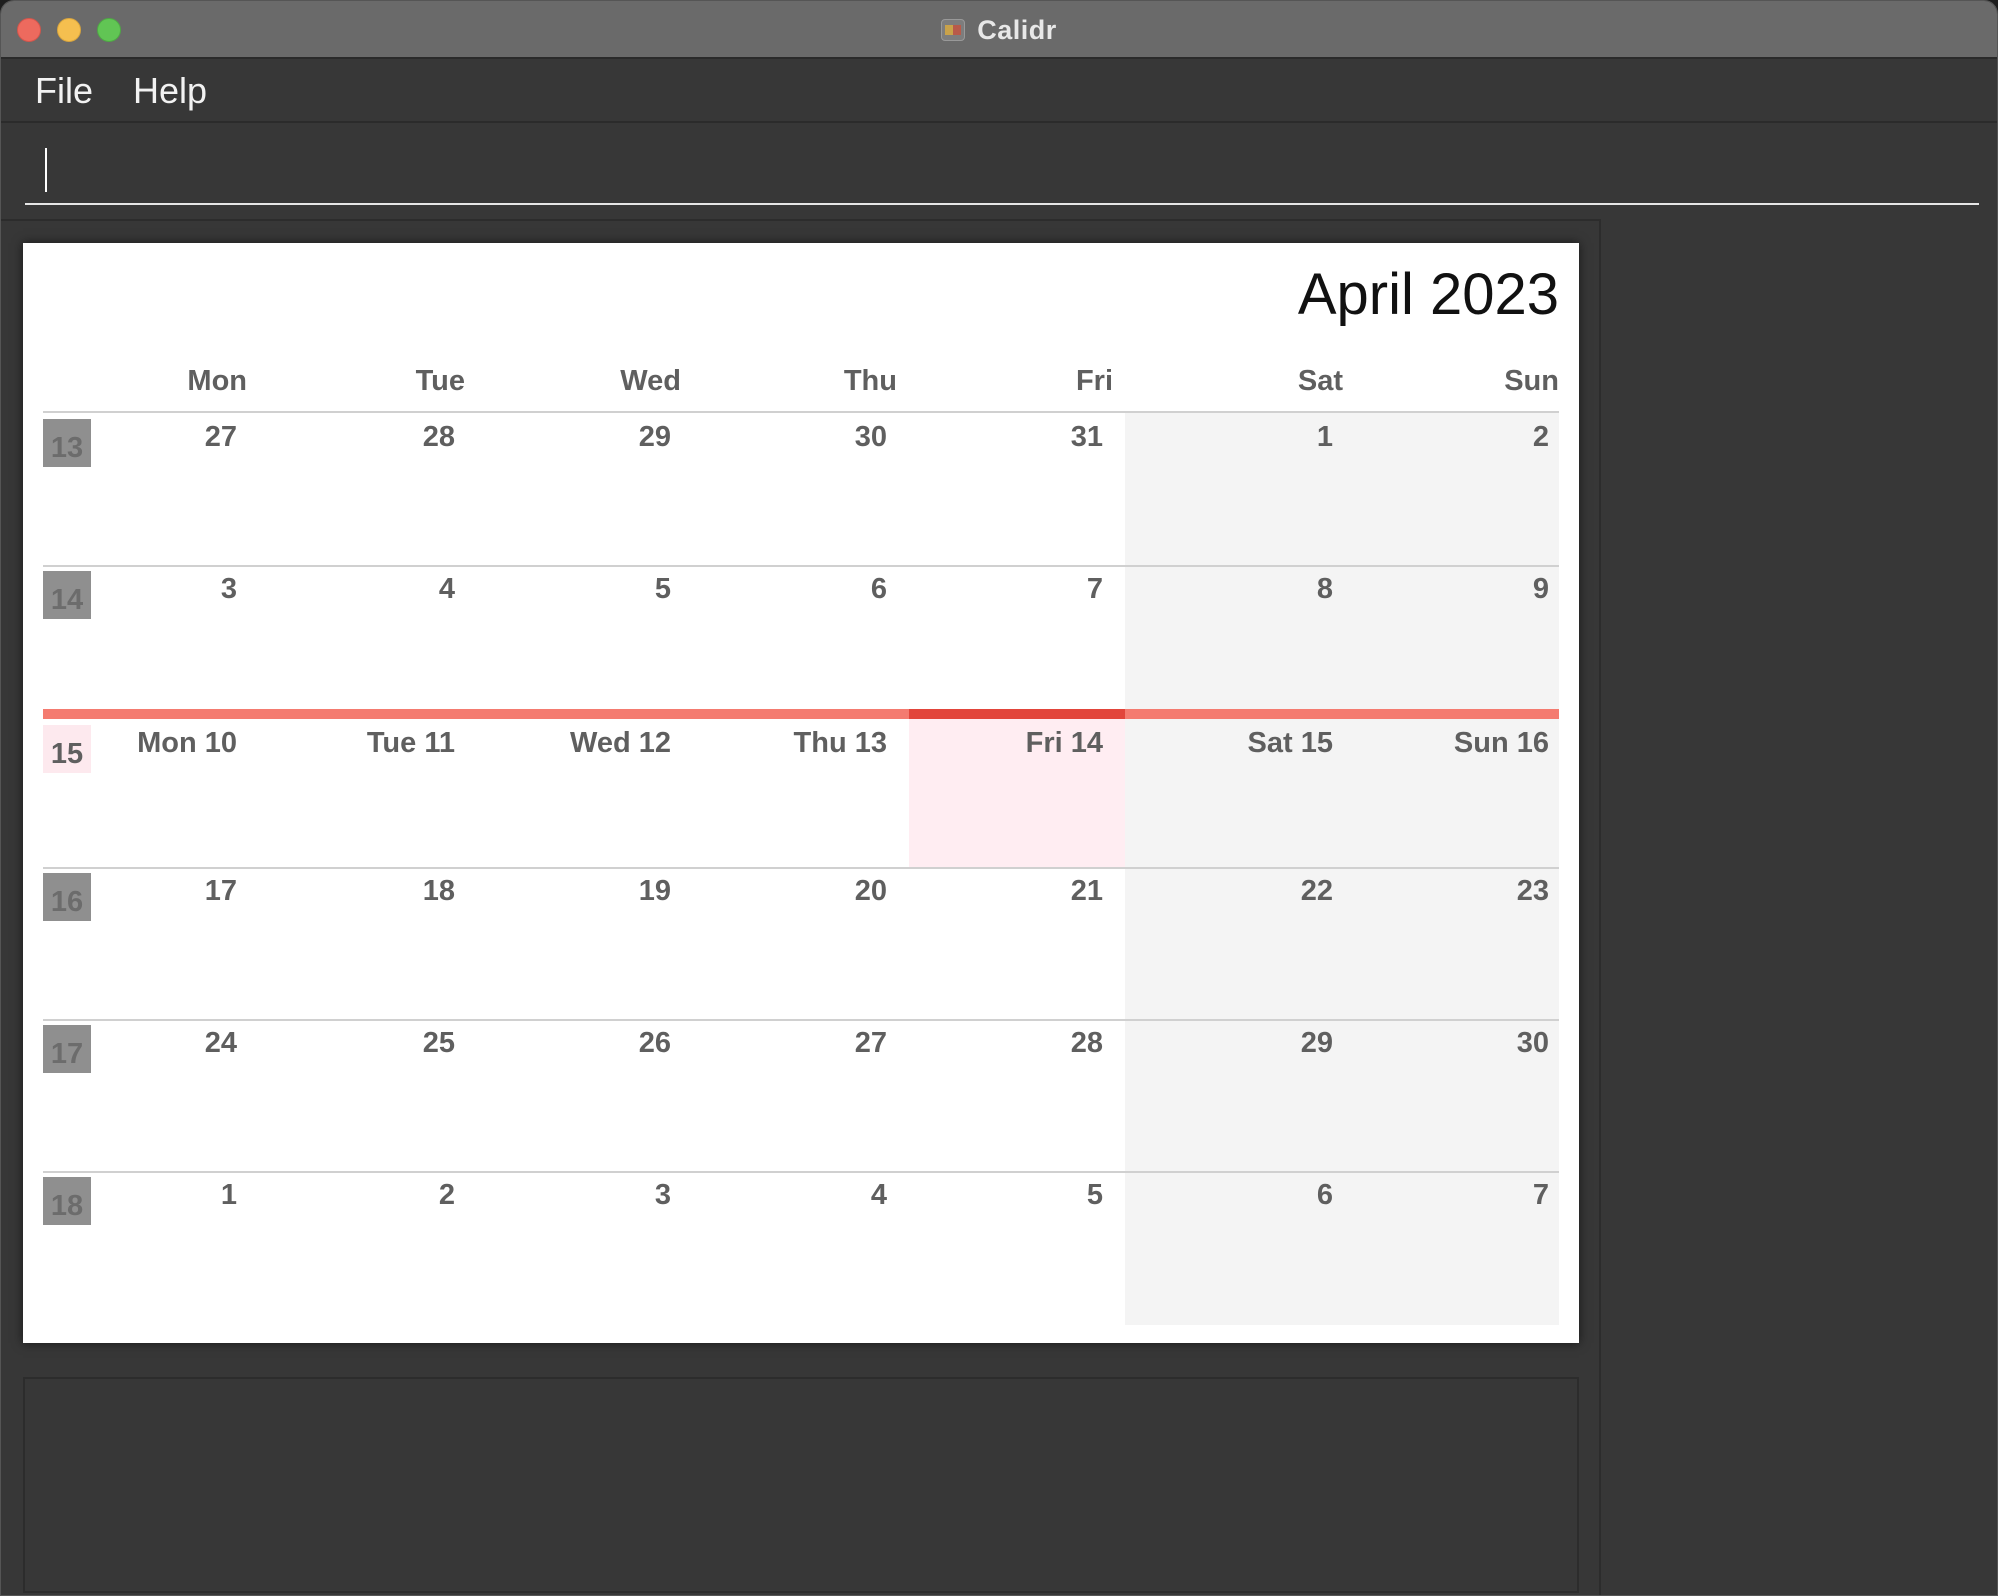  Describe the element at coordinates (571, 743) in the screenshot. I see `day-cell-label: Wed 12` at that location.